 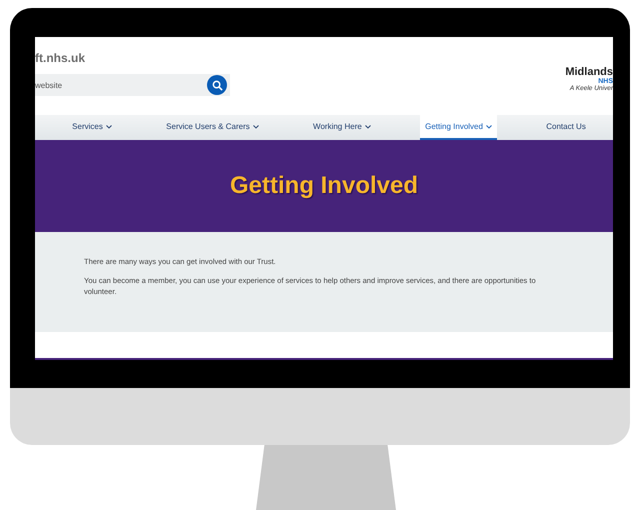 I want to click on nav-tab: Services, so click(x=92, y=127).